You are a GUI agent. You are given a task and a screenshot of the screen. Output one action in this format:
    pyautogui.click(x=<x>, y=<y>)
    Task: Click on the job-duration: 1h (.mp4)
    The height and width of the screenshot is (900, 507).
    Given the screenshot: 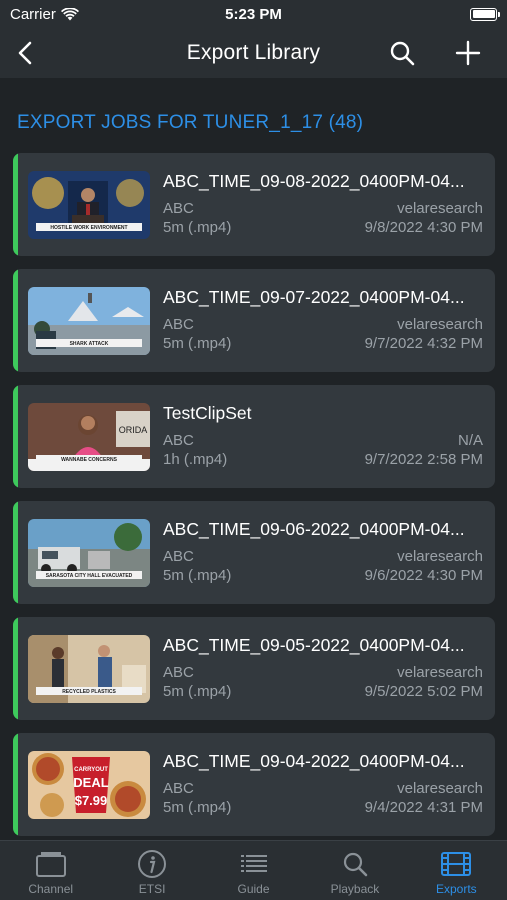 What is the action you would take?
    pyautogui.click(x=195, y=459)
    